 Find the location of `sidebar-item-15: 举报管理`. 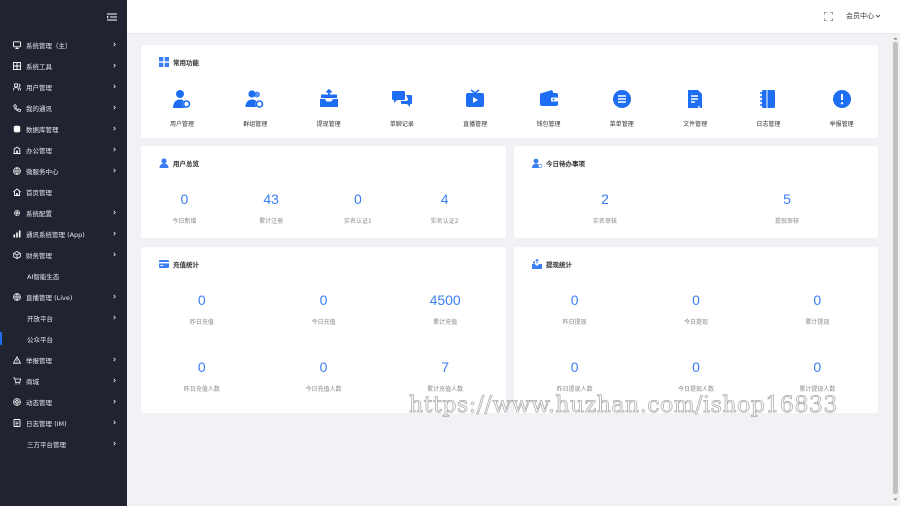

sidebar-item-15: 举报管理 is located at coordinates (63, 359).